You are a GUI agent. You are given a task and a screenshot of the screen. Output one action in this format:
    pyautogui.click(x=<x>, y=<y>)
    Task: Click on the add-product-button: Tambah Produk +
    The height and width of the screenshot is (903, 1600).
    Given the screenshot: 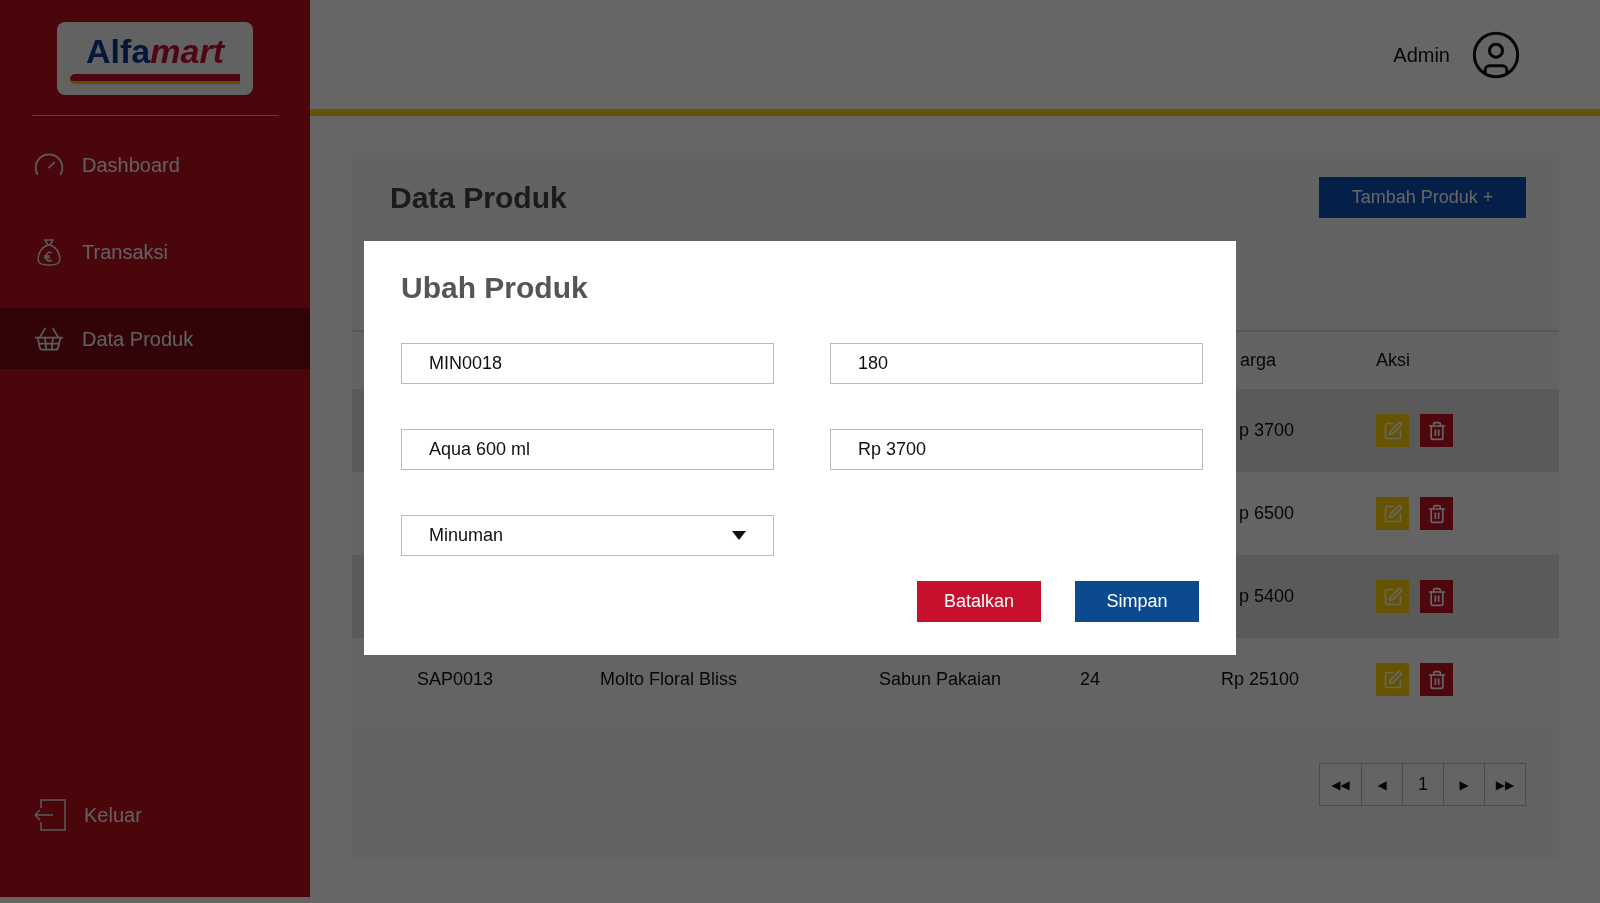 What is the action you would take?
    pyautogui.click(x=1422, y=197)
    